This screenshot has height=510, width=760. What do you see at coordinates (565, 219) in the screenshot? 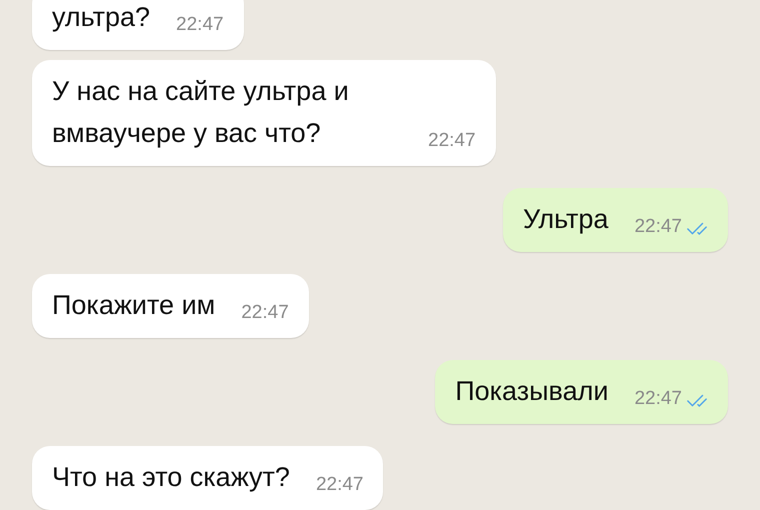
I see `message-text: Ультра` at bounding box center [565, 219].